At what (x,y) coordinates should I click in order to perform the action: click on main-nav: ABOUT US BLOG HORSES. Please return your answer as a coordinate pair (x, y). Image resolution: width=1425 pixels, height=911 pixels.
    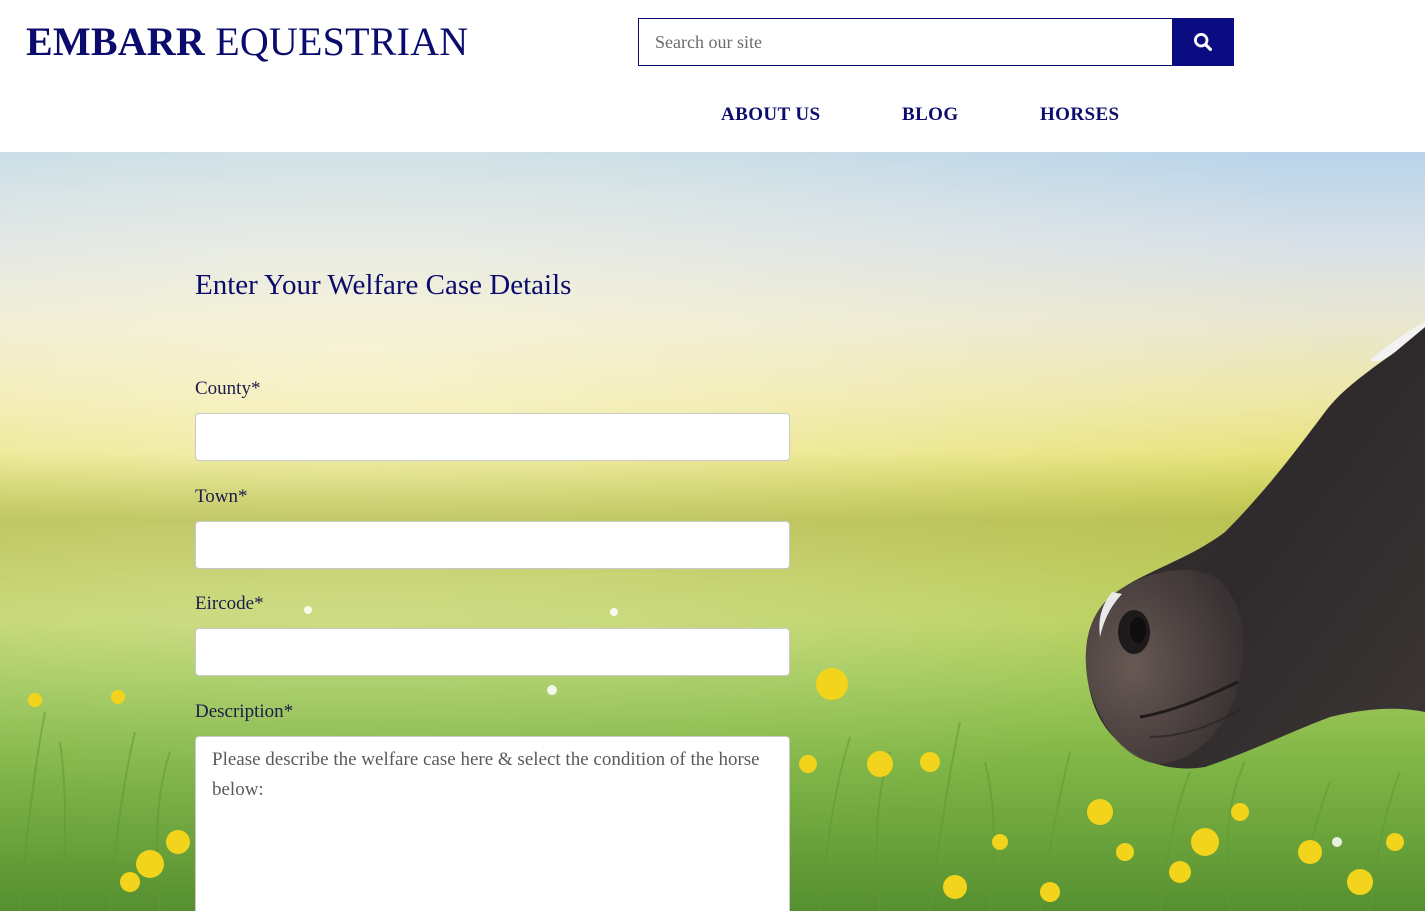
    Looking at the image, I should click on (712, 119).